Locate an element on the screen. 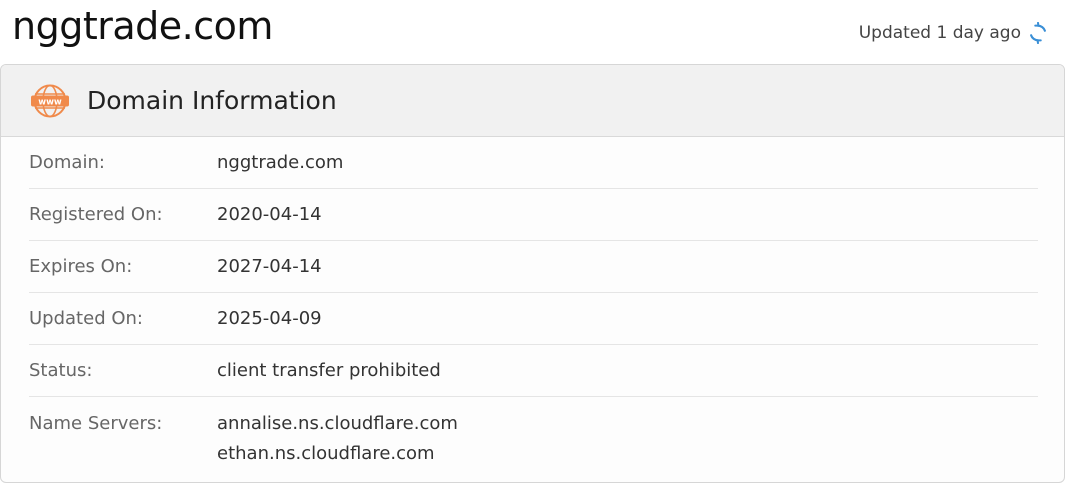 The height and width of the screenshot is (485, 1067). row-label: Status: is located at coordinates (61, 370).